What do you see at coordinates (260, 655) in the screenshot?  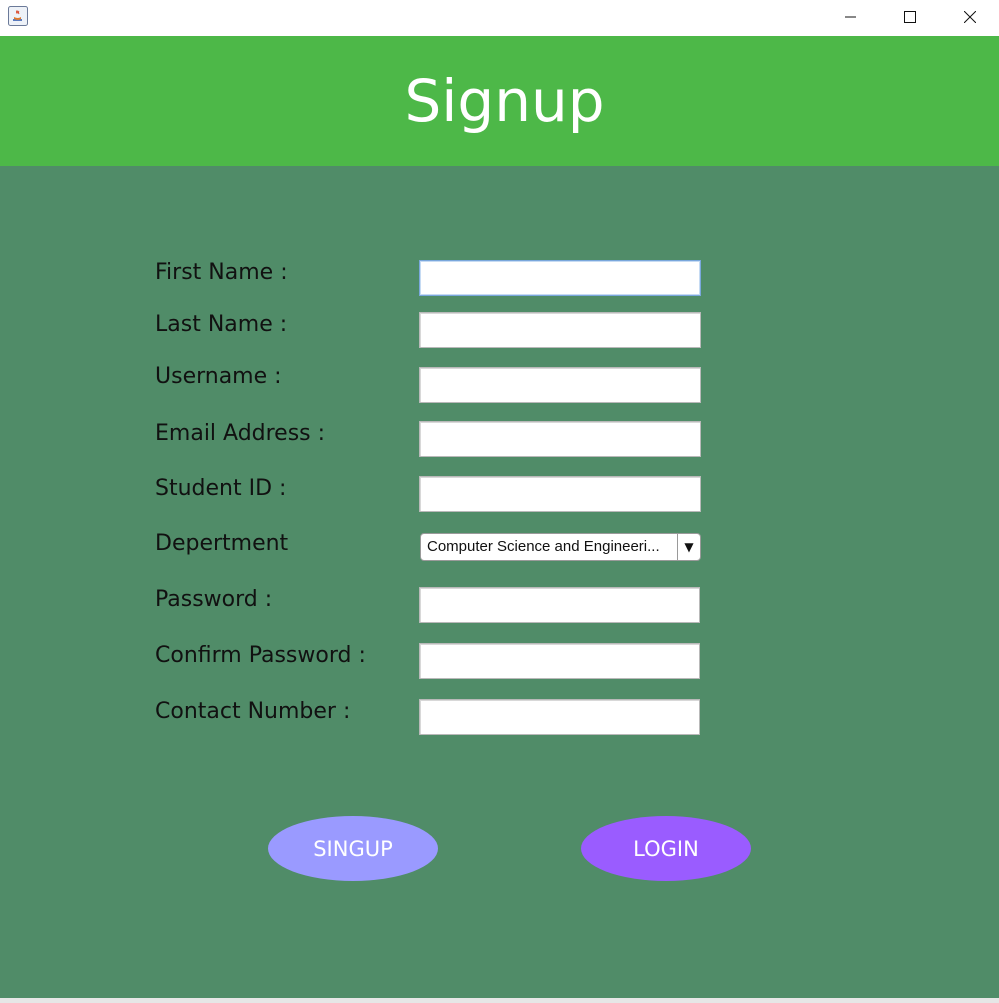 I see `confirm-password-label: Confirm Password :` at bounding box center [260, 655].